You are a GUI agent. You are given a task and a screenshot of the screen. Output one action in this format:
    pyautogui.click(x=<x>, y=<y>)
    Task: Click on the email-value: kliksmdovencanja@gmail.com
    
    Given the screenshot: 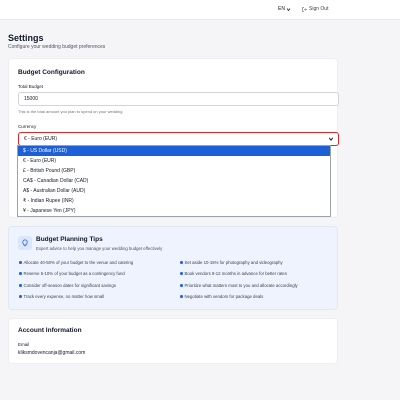 What is the action you would take?
    pyautogui.click(x=52, y=353)
    